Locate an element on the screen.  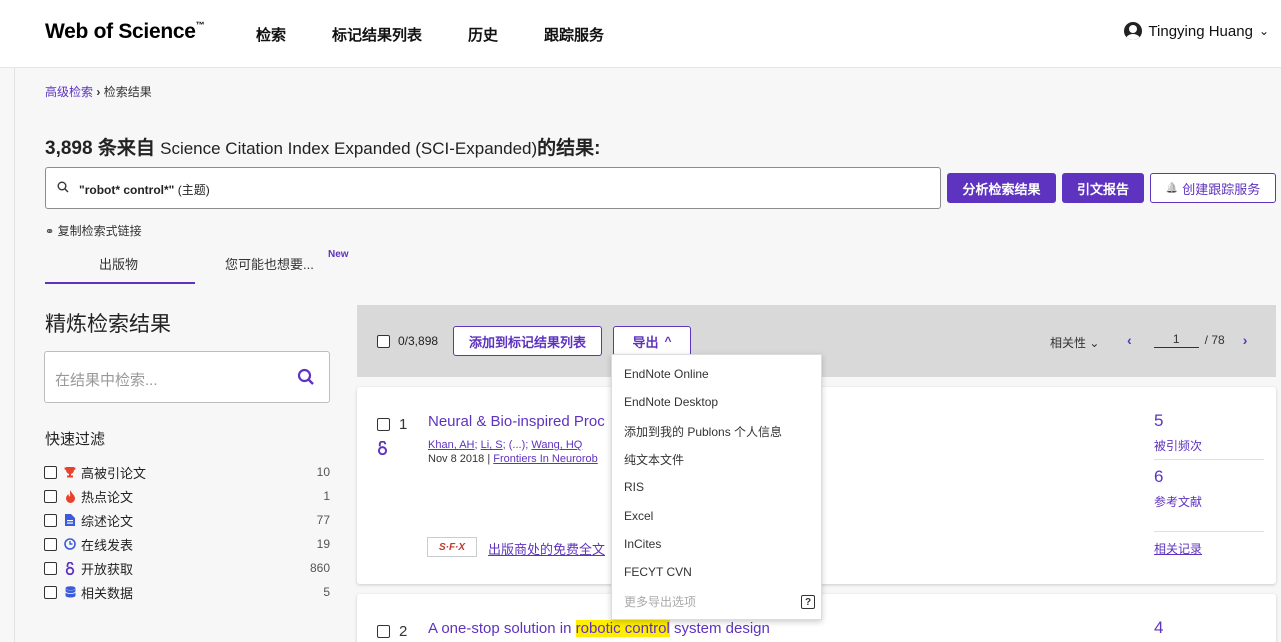
times-cited-count: 5 is located at coordinates (1158, 421).